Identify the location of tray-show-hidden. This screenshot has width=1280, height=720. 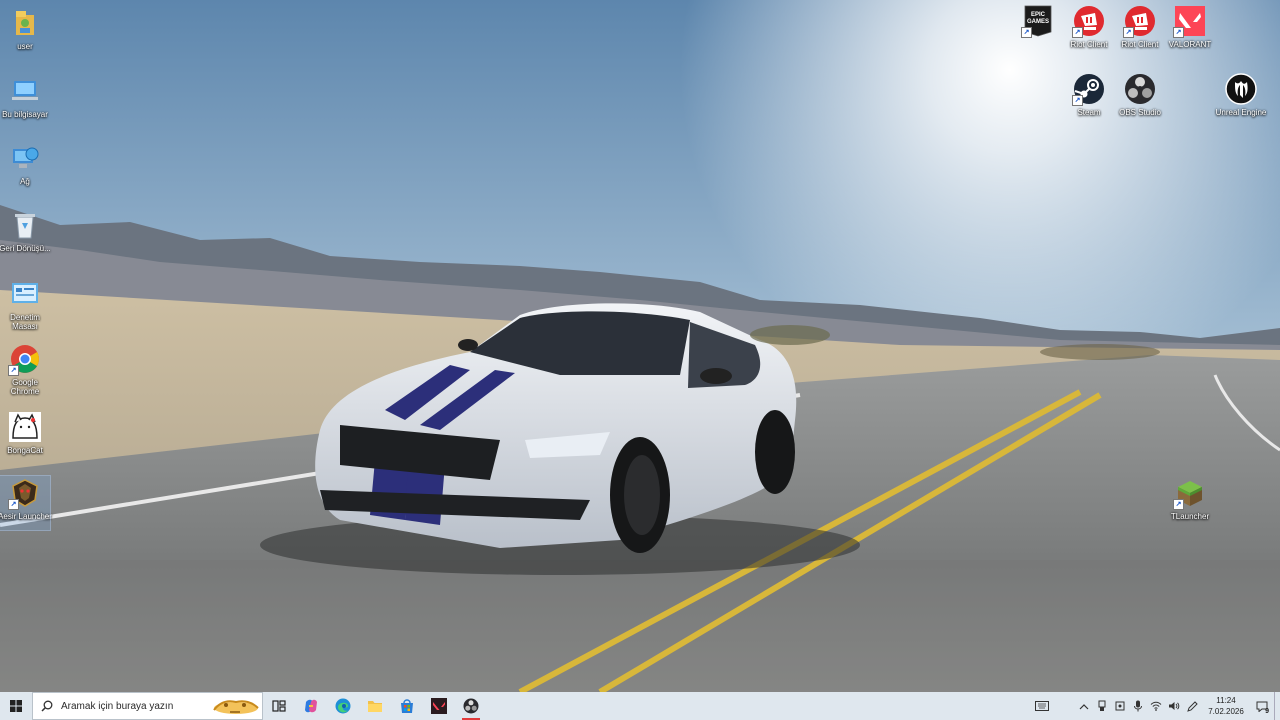
(1084, 706).